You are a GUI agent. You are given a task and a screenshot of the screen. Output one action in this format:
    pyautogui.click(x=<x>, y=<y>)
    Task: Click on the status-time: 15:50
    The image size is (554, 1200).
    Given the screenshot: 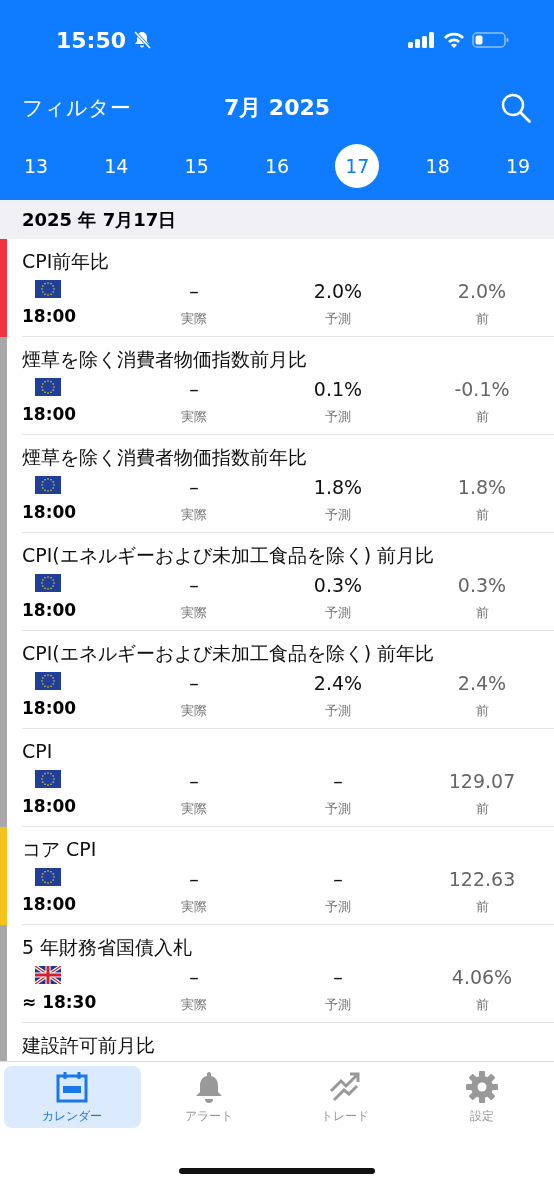 What is the action you would take?
    pyautogui.click(x=91, y=40)
    